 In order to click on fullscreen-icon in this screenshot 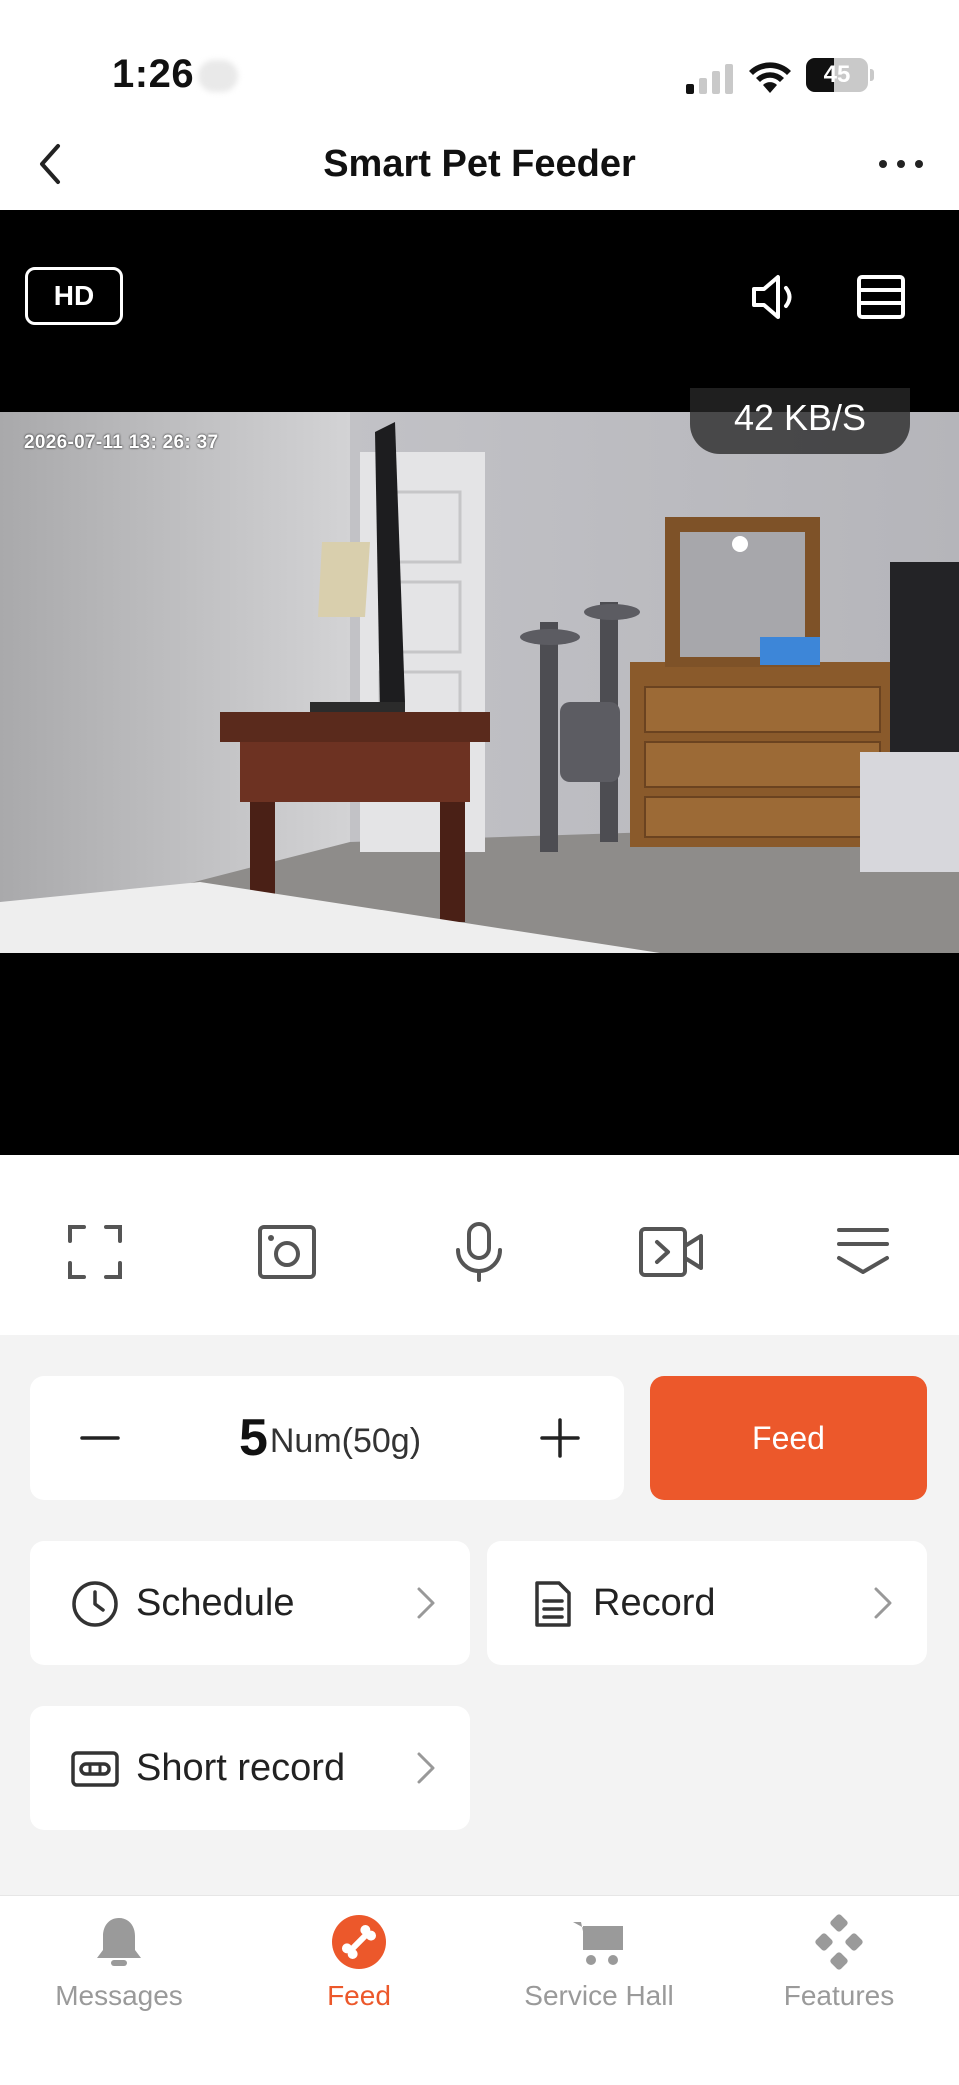, I will do `click(95, 1252)`.